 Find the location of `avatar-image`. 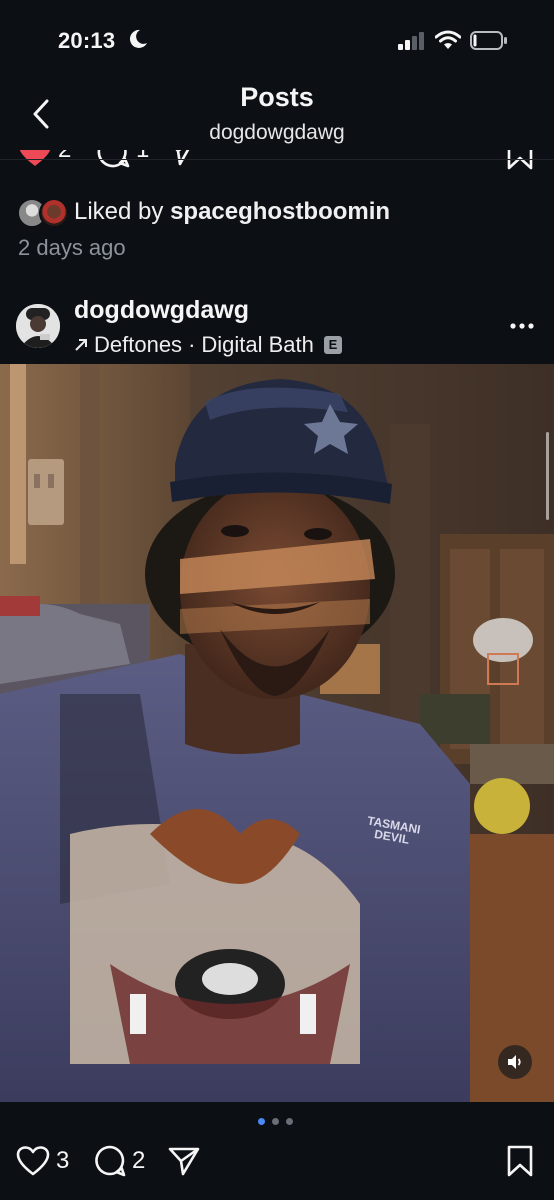

avatar-image is located at coordinates (38, 326).